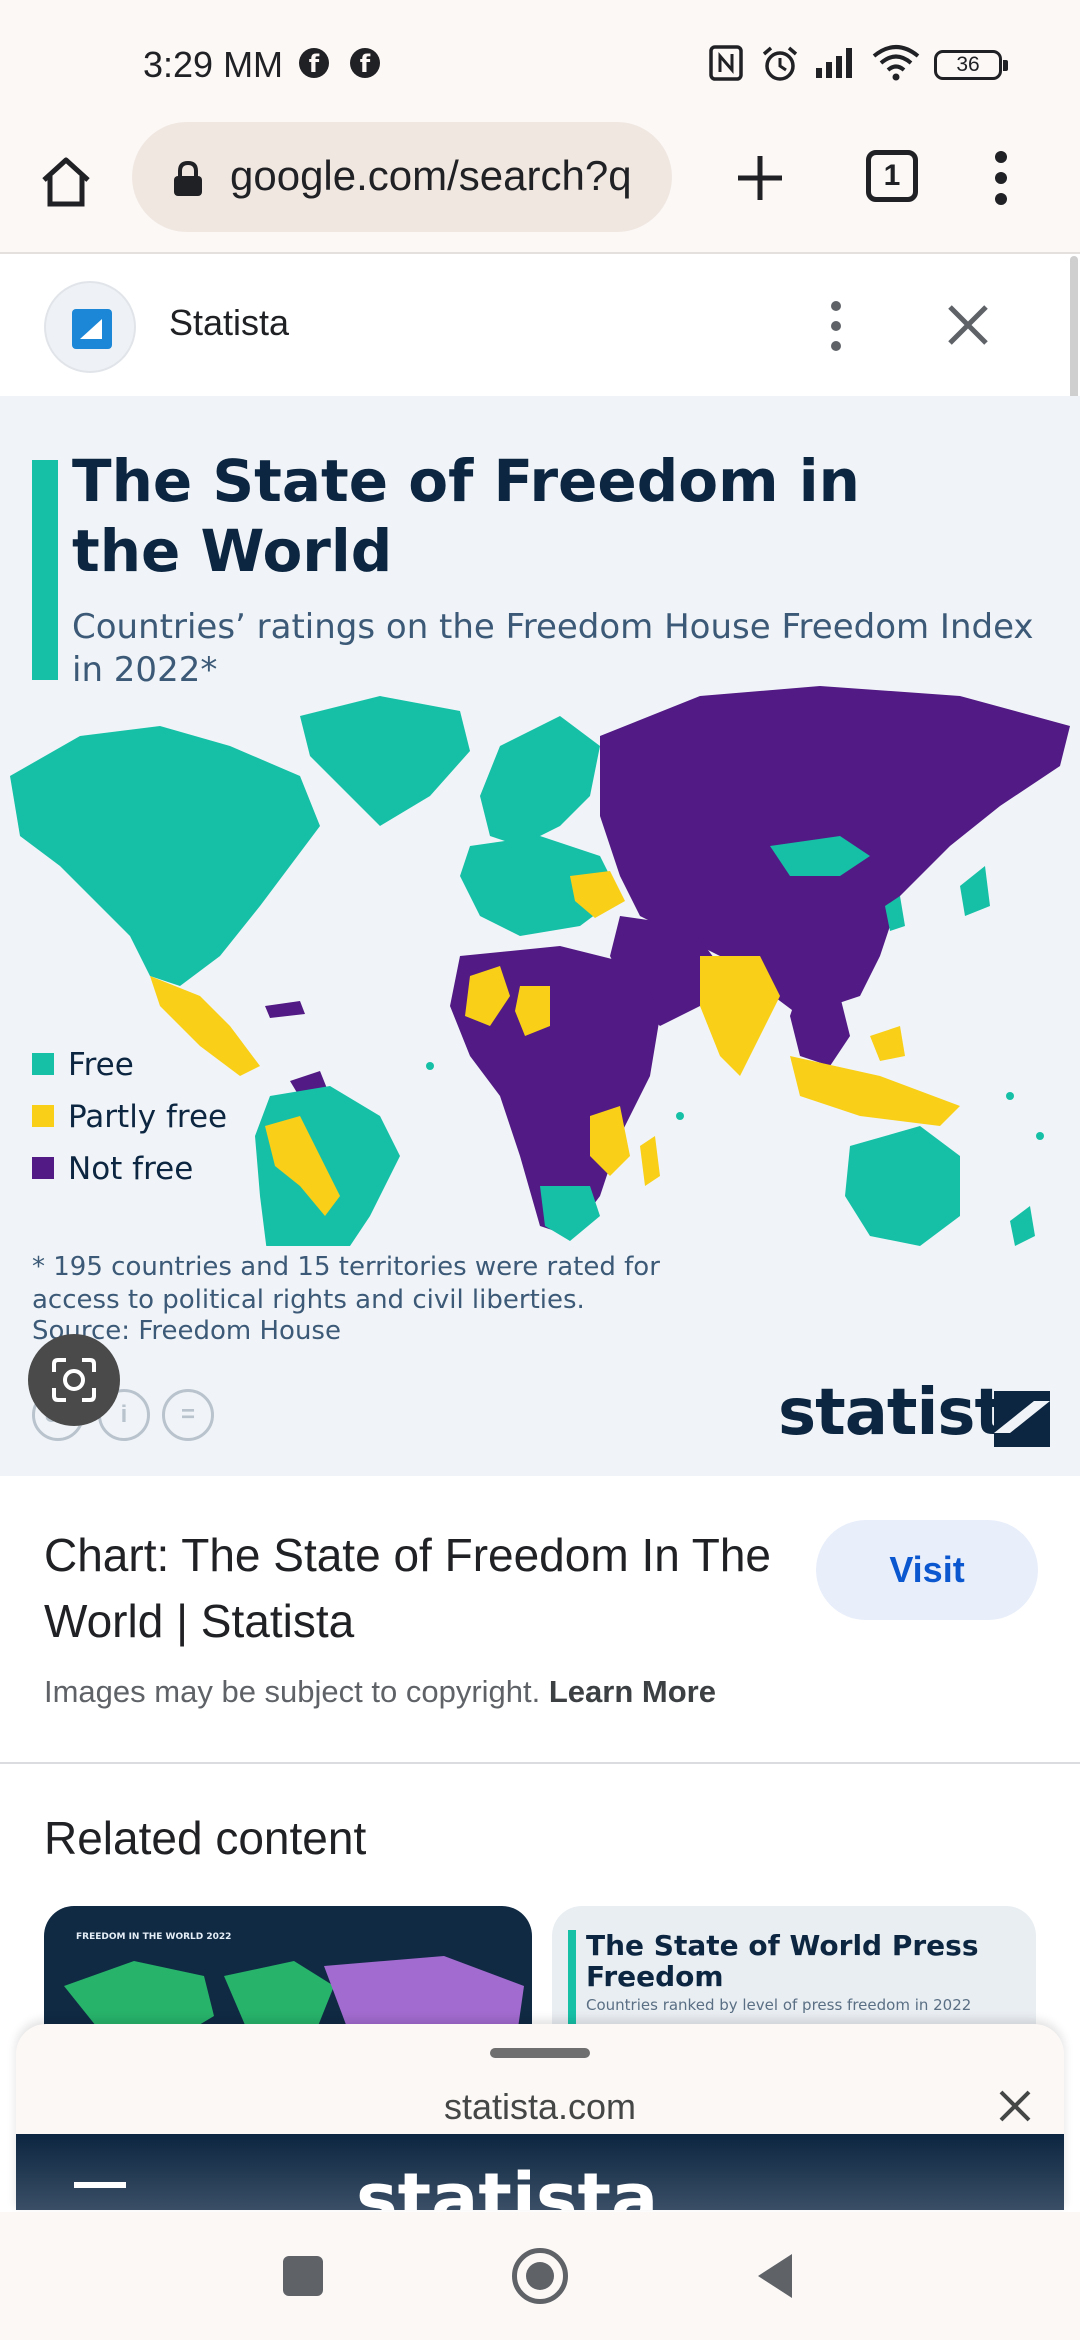  What do you see at coordinates (896, 63) in the screenshot?
I see `wifi-icon` at bounding box center [896, 63].